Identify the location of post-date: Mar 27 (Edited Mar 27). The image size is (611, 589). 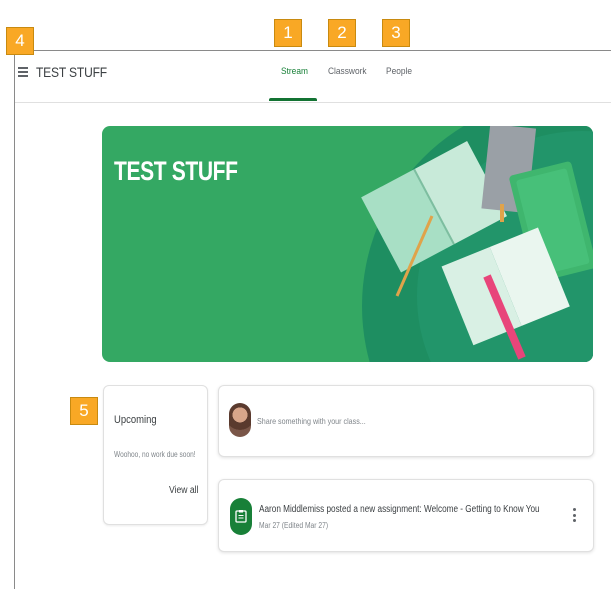
(294, 525).